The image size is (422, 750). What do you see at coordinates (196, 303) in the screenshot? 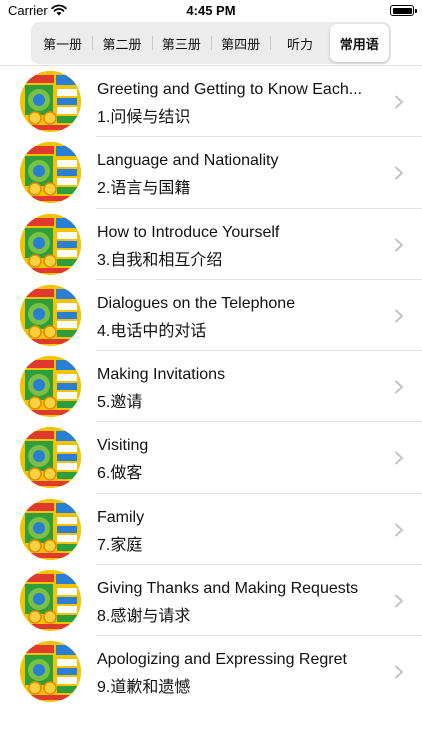
I see `lesson-title: Dialogues on the Telephone` at bounding box center [196, 303].